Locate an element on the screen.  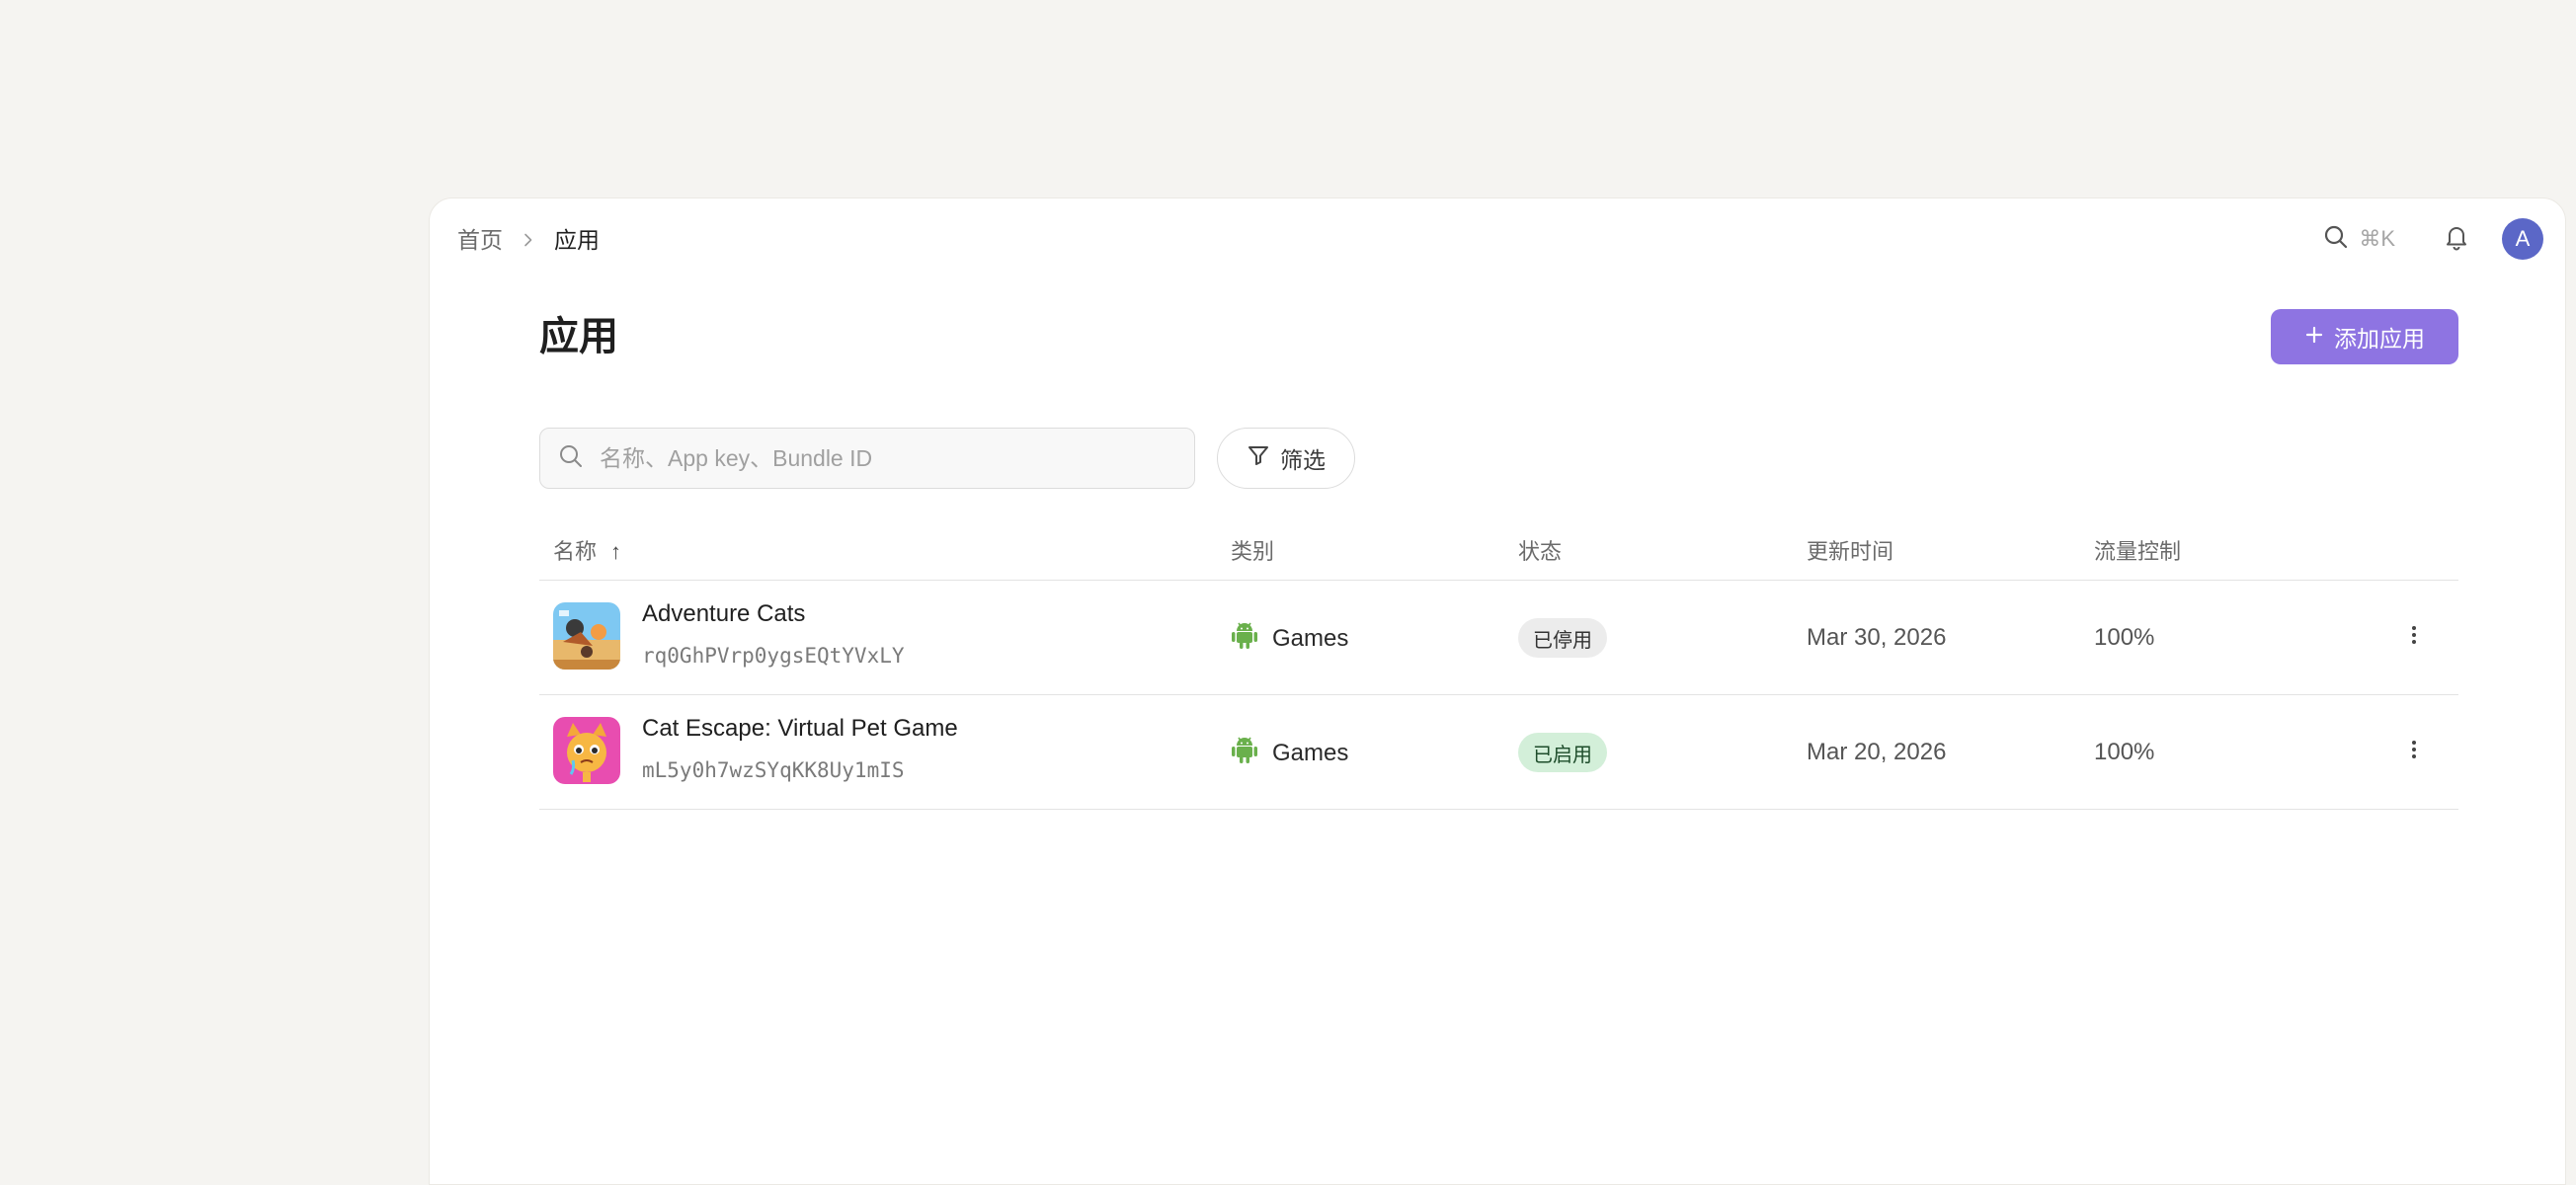
search-shortcut-hint: ⌘K is located at coordinates (2377, 239).